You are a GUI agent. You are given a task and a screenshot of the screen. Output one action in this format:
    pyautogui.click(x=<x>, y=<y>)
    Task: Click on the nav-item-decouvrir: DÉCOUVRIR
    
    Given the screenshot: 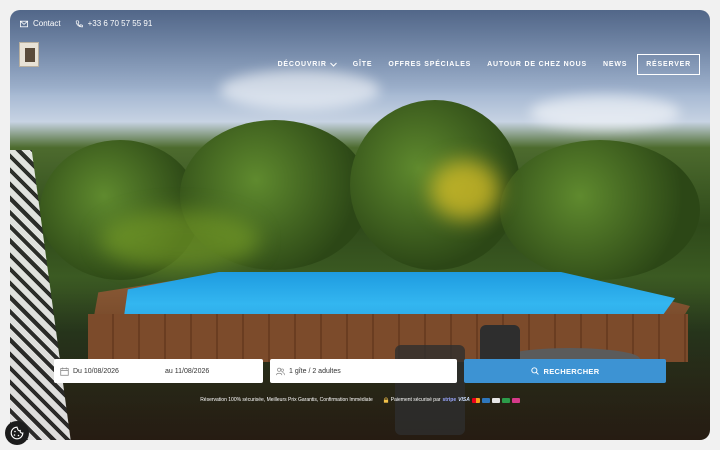 What is the action you would take?
    pyautogui.click(x=307, y=64)
    